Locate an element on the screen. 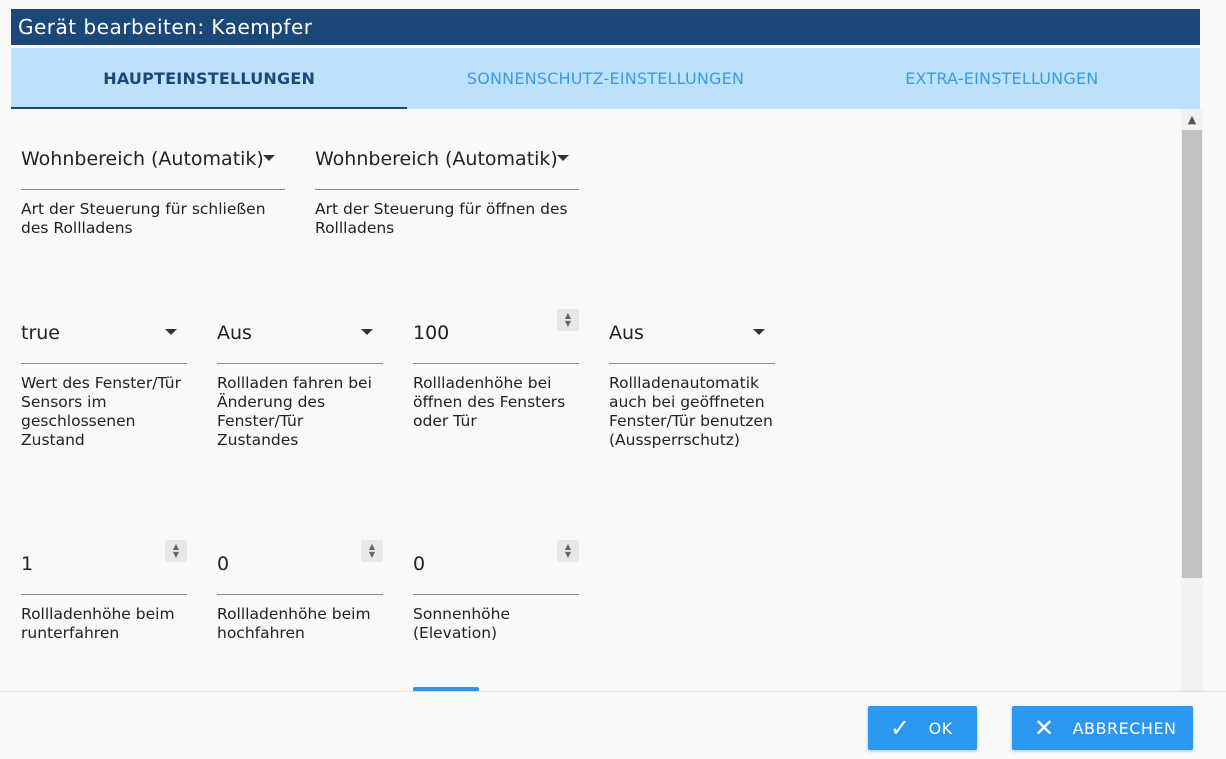  height-open-window-input: 100 ▲ ▼ is located at coordinates (496, 336).